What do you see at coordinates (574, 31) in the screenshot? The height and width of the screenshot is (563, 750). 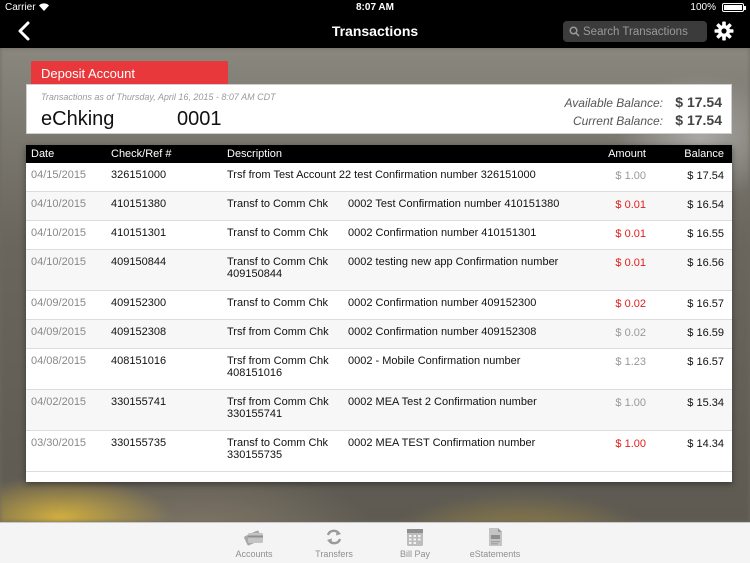 I see `search-icon` at bounding box center [574, 31].